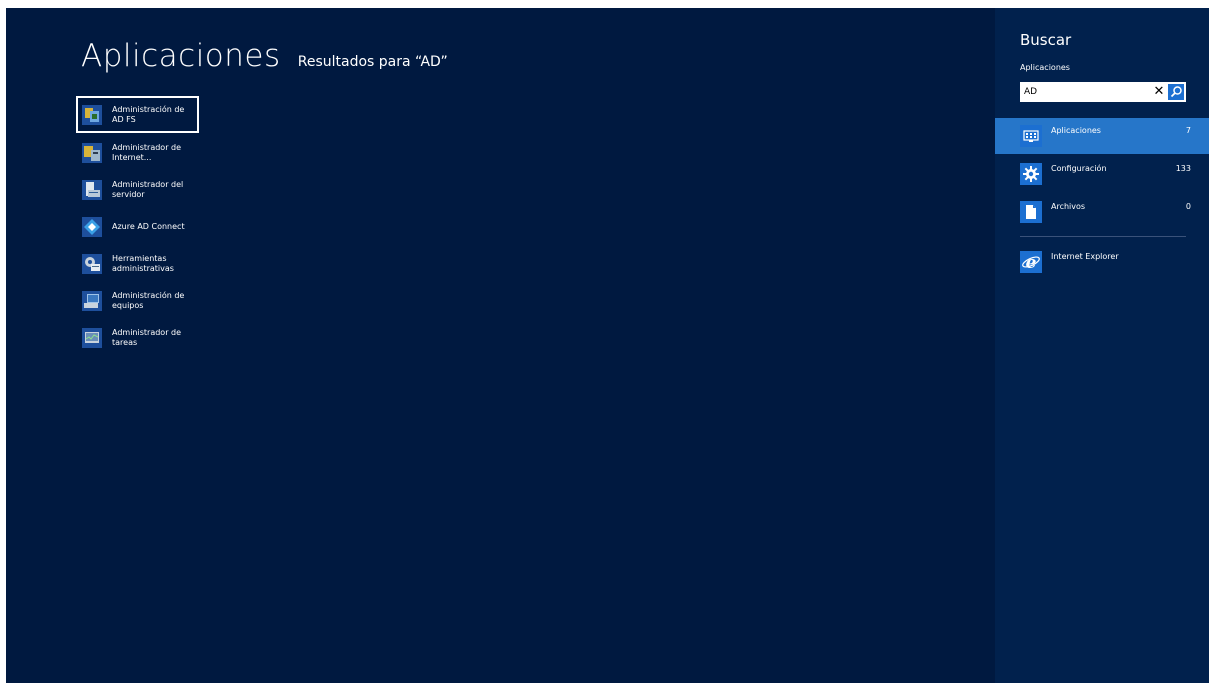 The width and height of the screenshot is (1209, 683). I want to click on search-pane-title: Buscar, so click(1046, 40).